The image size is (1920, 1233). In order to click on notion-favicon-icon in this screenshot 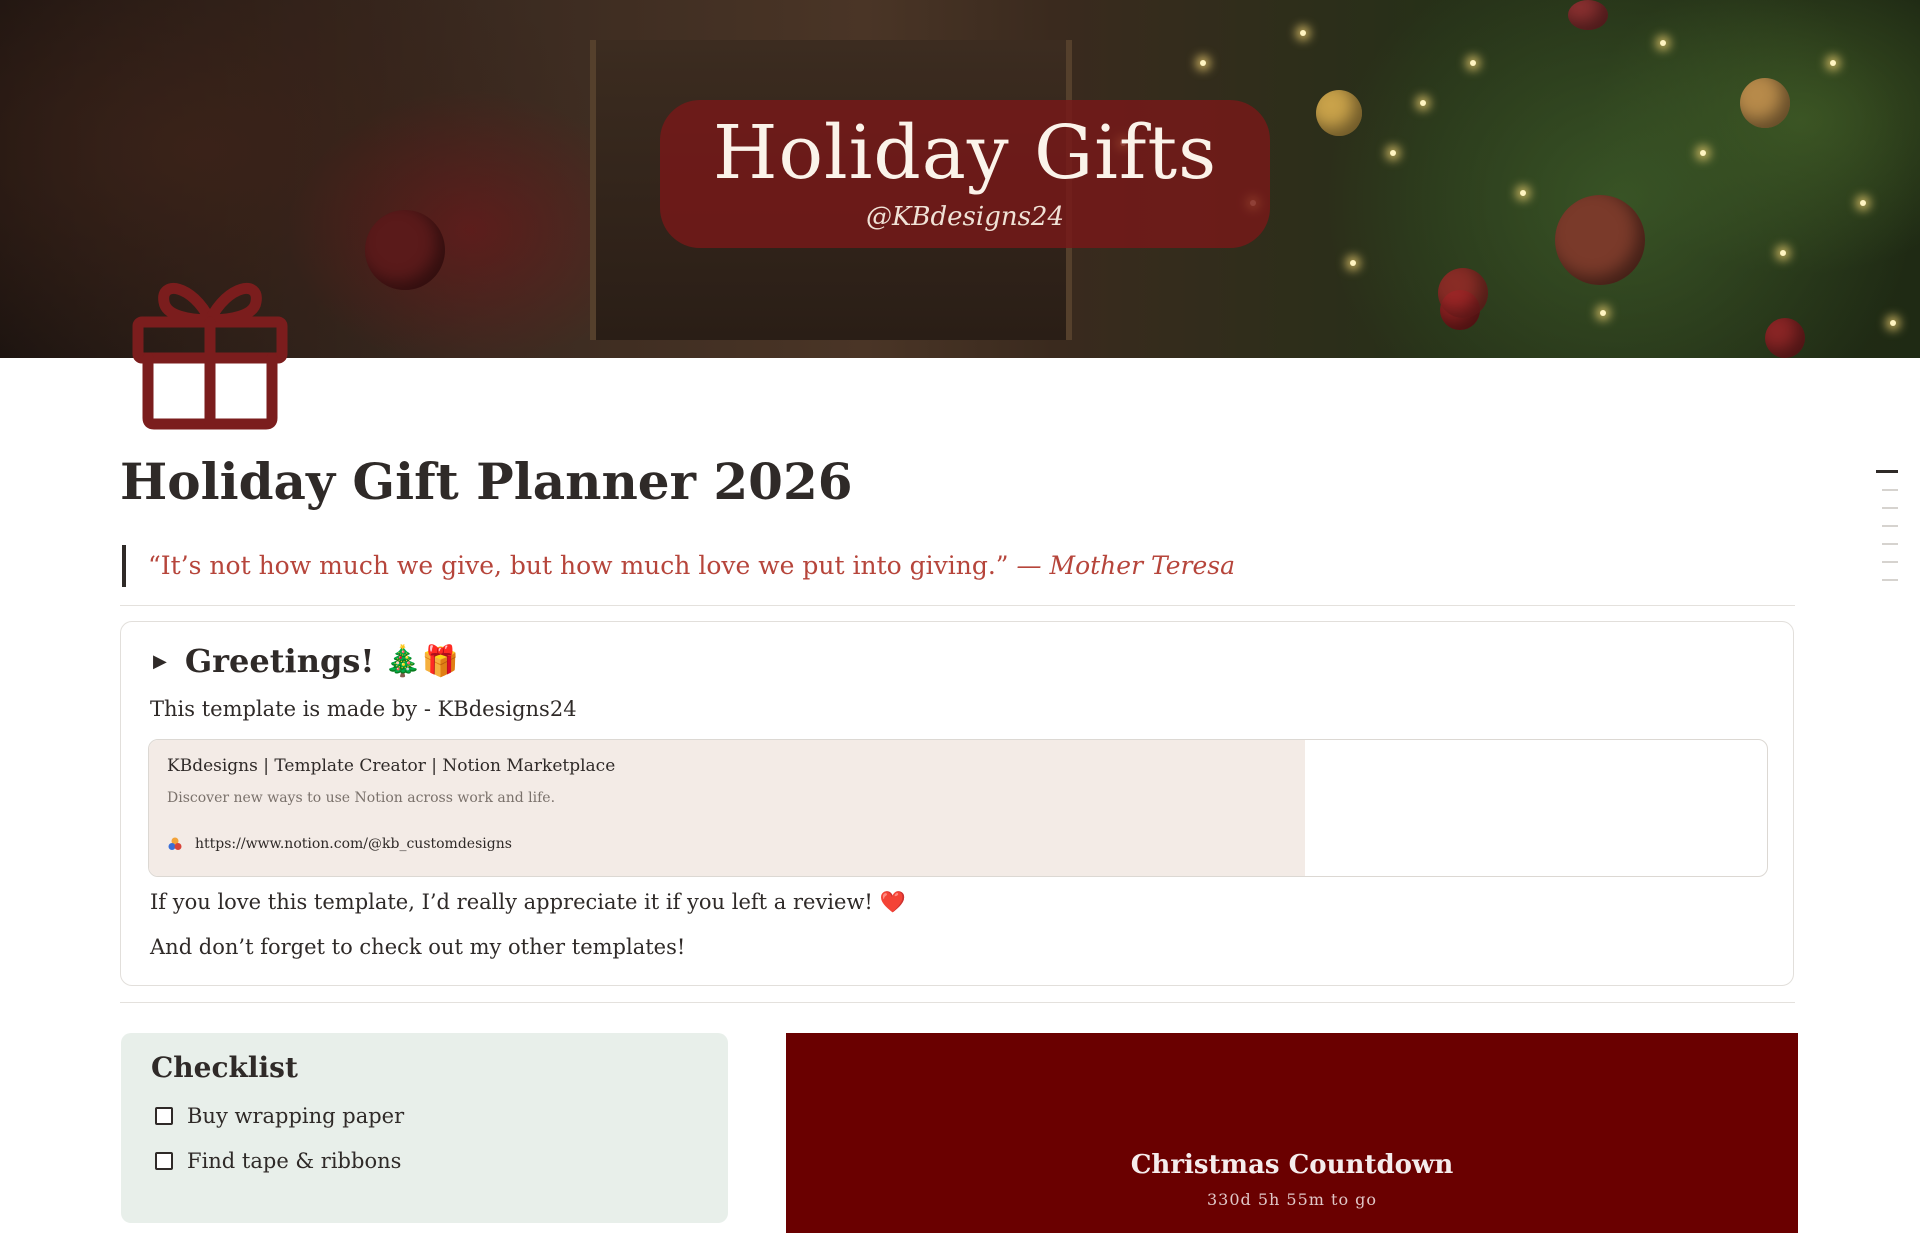, I will do `click(175, 843)`.